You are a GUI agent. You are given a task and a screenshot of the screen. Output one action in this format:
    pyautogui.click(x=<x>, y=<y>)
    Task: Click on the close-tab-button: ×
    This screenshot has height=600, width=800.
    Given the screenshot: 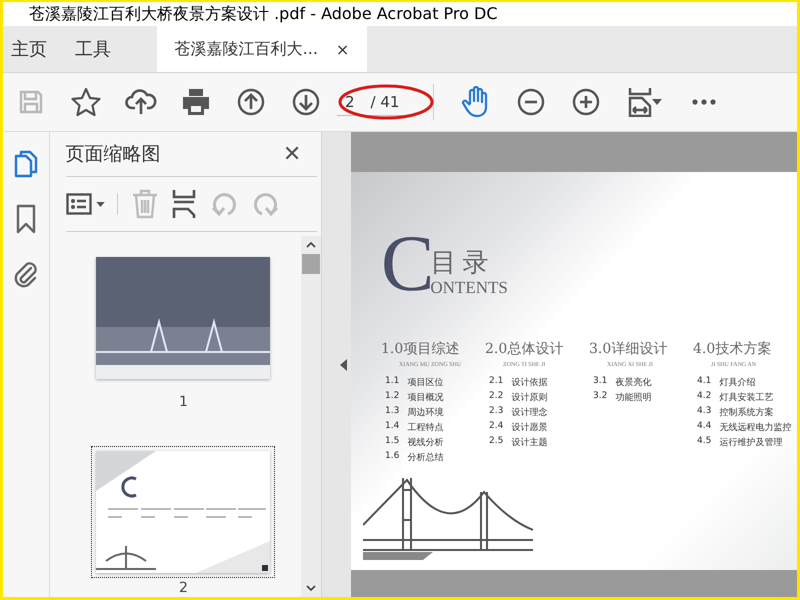 What is the action you would take?
    pyautogui.click(x=343, y=49)
    